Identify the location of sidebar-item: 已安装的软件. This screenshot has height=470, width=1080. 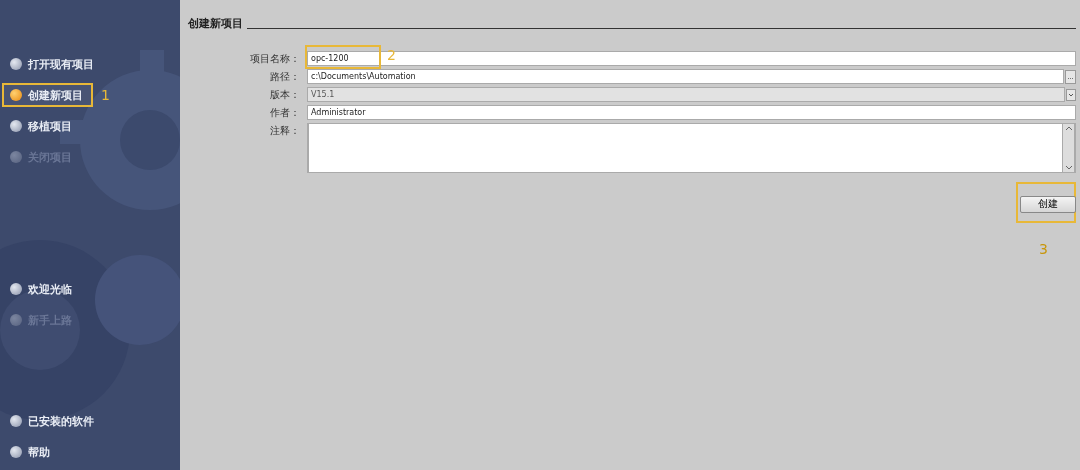
(51, 421).